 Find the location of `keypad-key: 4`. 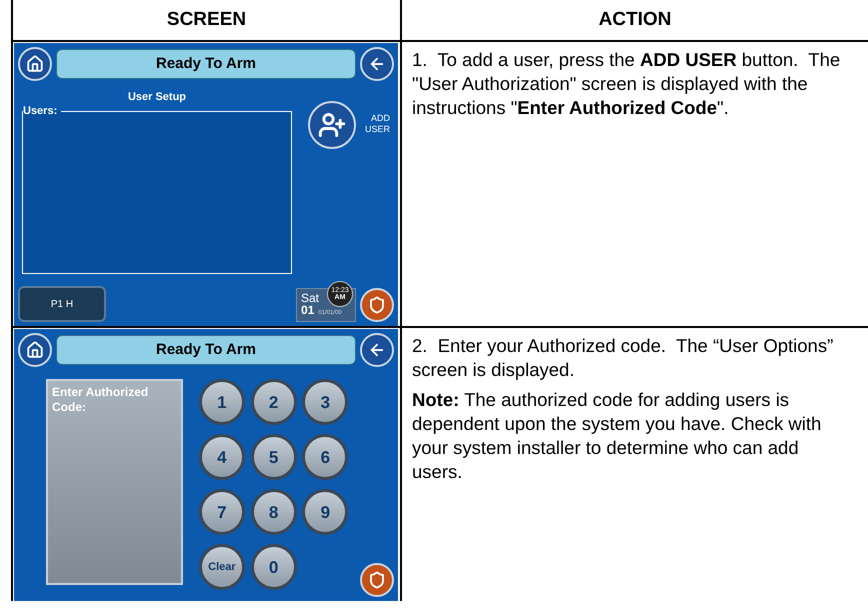

keypad-key: 4 is located at coordinates (221, 457).